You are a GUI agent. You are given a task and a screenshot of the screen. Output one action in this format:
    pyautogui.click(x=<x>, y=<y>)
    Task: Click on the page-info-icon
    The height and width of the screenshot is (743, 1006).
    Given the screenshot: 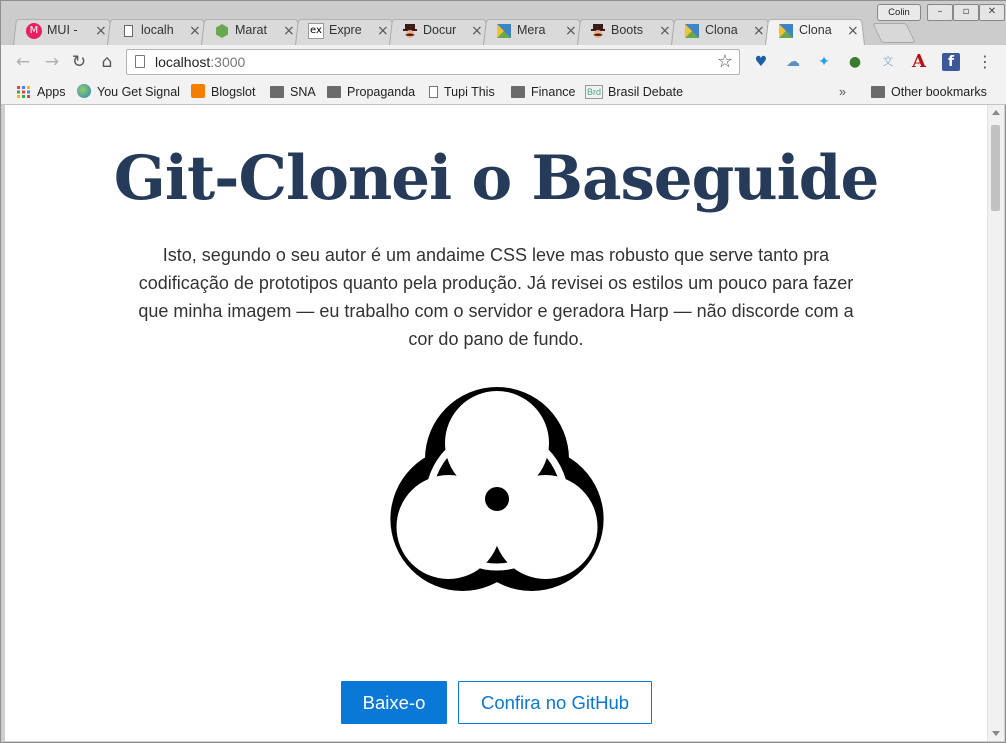 What is the action you would take?
    pyautogui.click(x=140, y=61)
    